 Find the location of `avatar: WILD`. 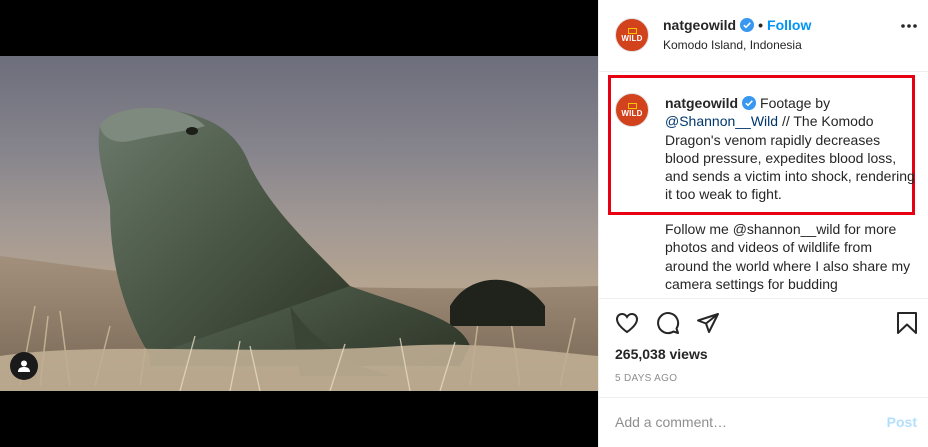

avatar: WILD is located at coordinates (632, 35).